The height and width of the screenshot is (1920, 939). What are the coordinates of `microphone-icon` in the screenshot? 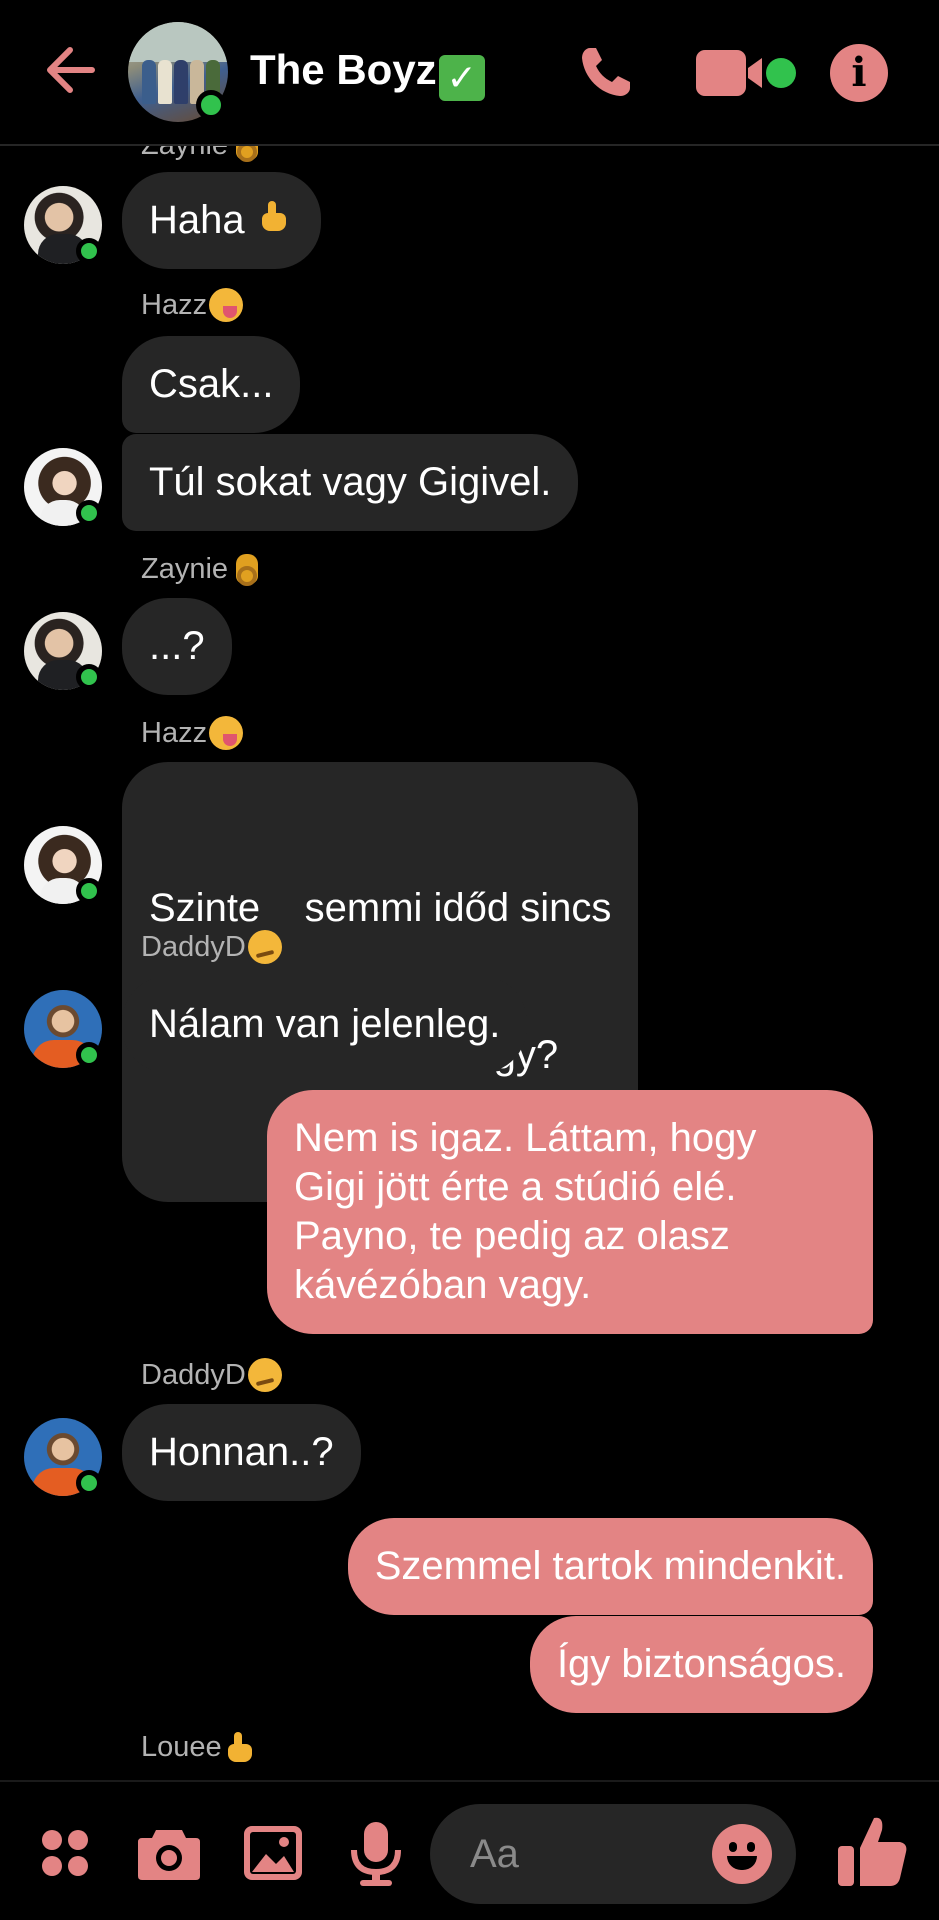 It's located at (376, 1854).